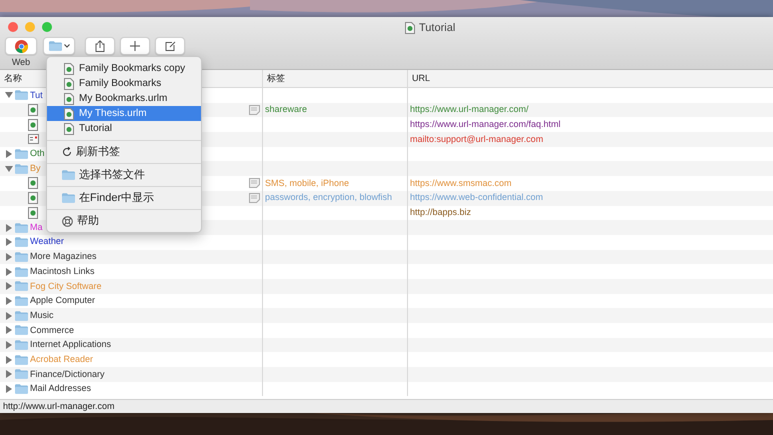 The width and height of the screenshot is (773, 435). Describe the element at coordinates (42, 315) in the screenshot. I see `folder-name: Music` at that location.